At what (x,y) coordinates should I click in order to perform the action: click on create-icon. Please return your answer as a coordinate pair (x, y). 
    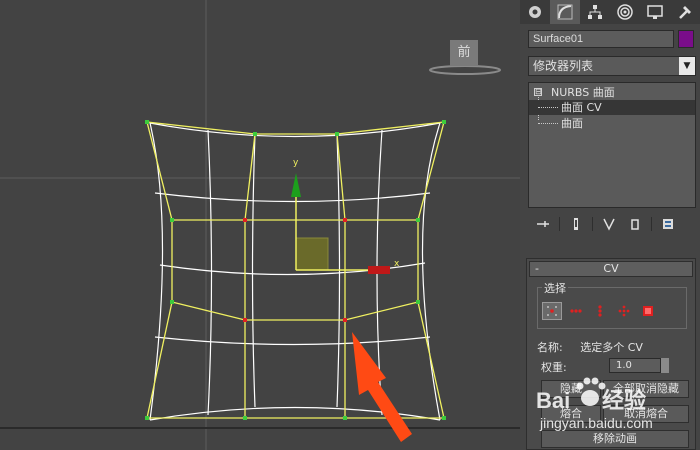
    Looking at the image, I should click on (535, 12).